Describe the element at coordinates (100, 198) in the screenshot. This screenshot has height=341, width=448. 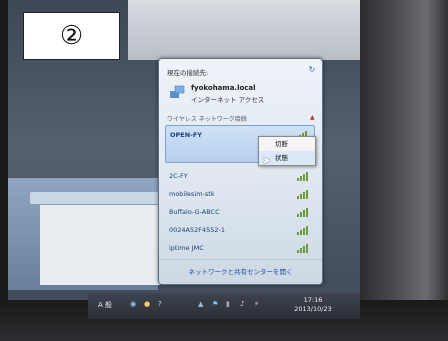
I see `background-address-bar` at that location.